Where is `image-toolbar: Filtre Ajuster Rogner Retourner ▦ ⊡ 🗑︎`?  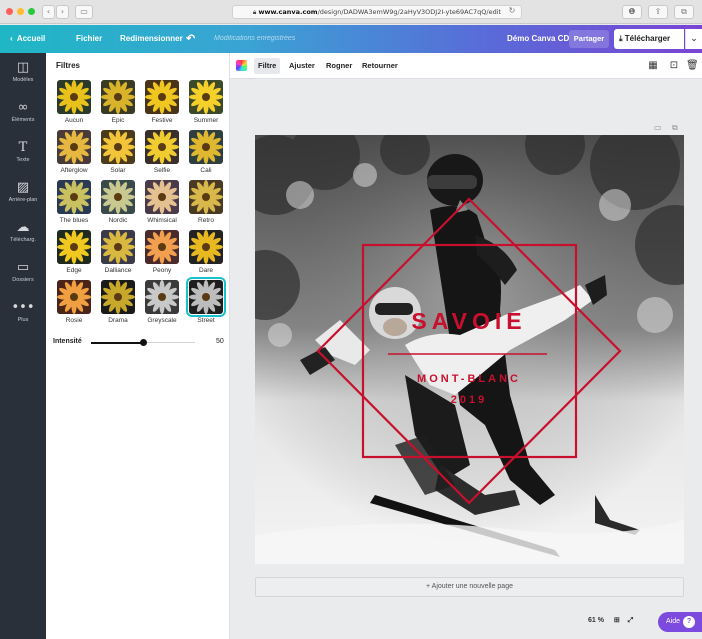
image-toolbar: Filtre Ajuster Rogner Retourner ▦ ⊡ 🗑︎ is located at coordinates (466, 66).